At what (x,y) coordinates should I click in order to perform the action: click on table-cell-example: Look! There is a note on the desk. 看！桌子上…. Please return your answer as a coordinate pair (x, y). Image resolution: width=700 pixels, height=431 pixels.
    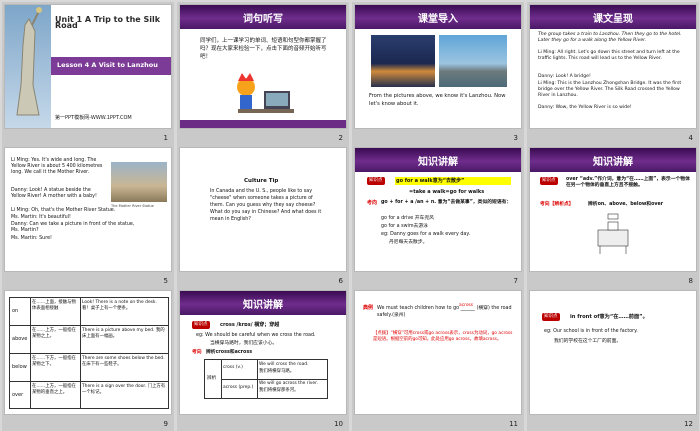
    Looking at the image, I should click on (119, 305).